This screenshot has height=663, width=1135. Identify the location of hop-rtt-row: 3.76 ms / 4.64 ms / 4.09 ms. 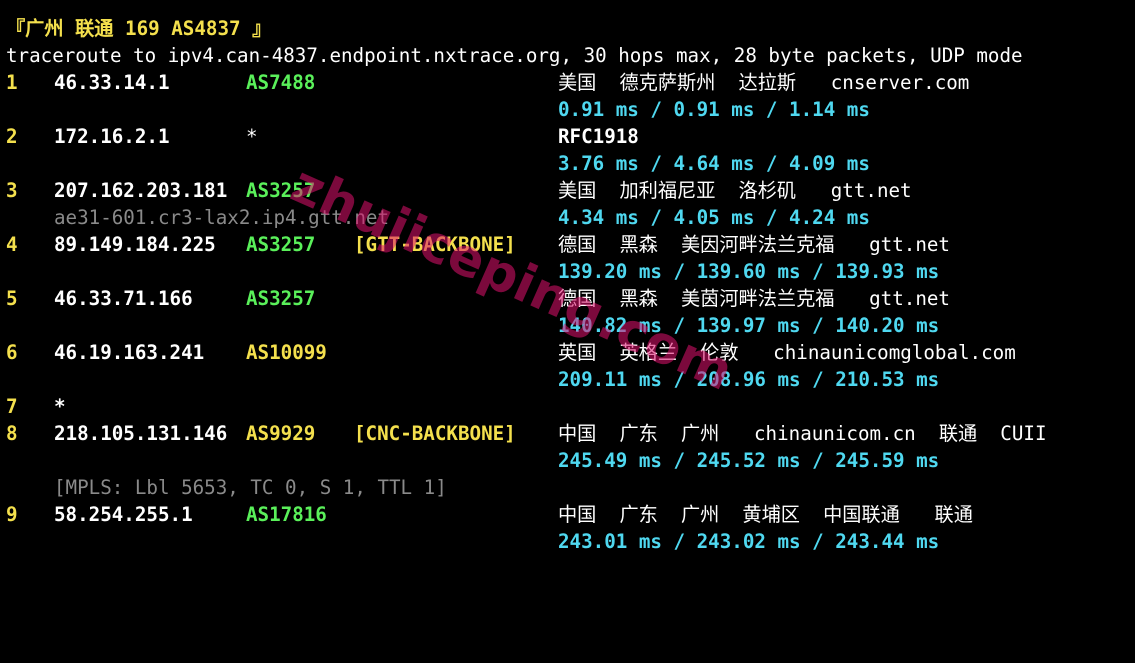
(570, 163).